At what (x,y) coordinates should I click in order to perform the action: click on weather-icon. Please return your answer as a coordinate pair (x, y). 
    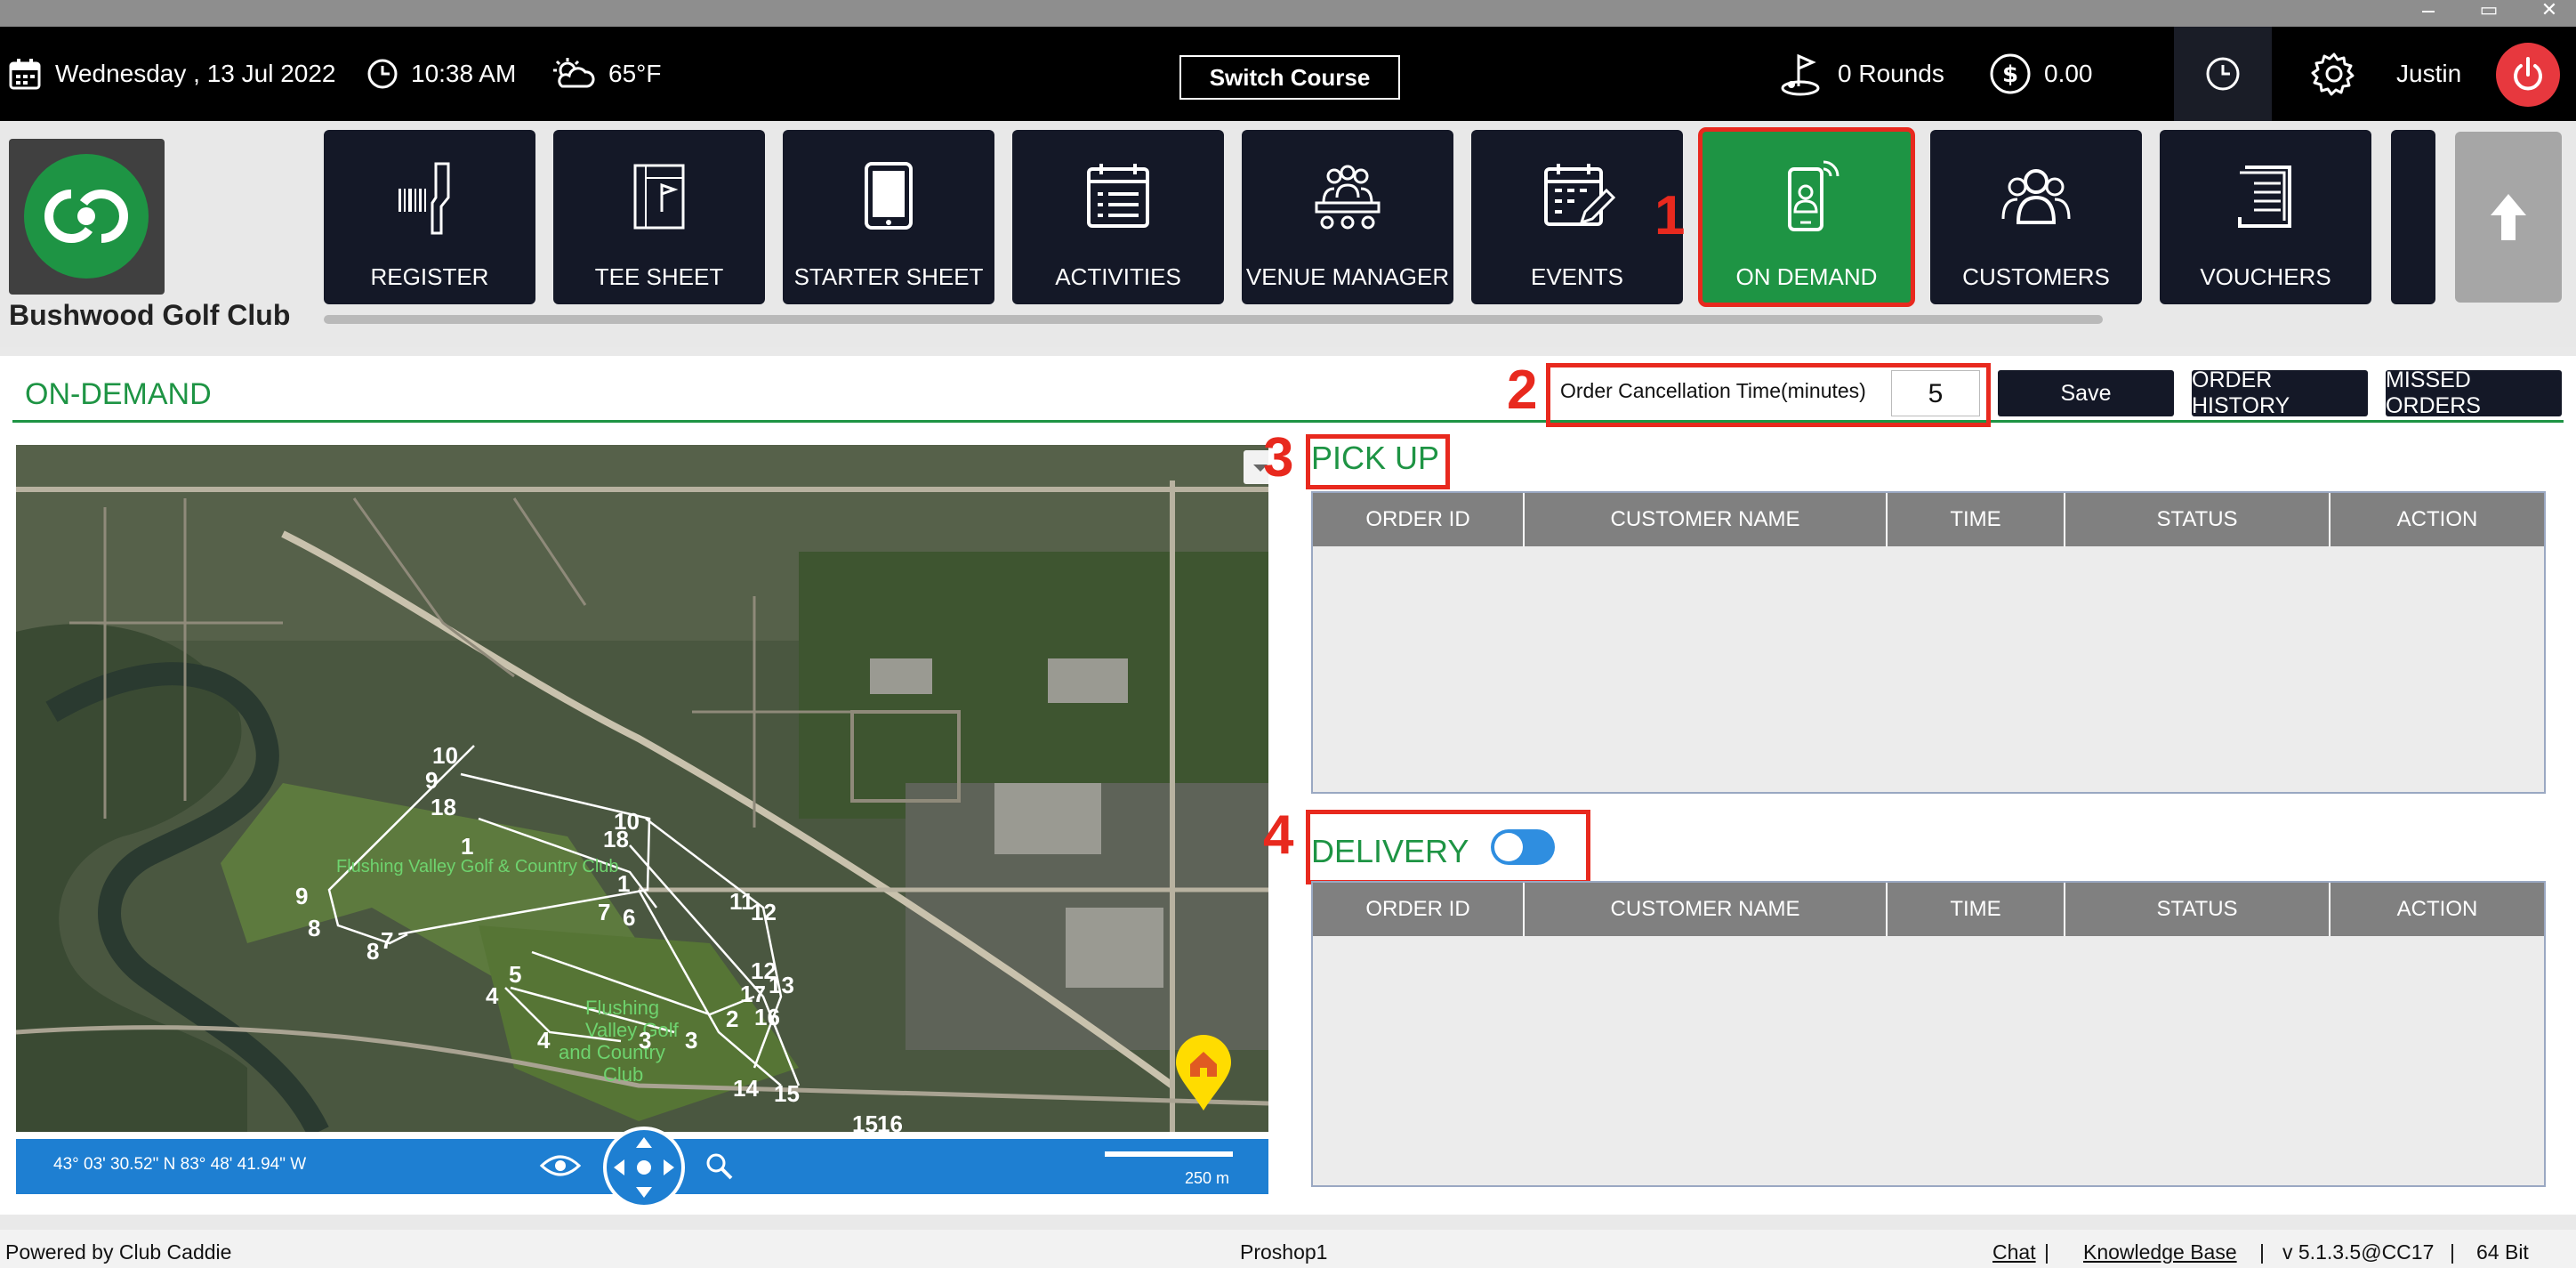
    Looking at the image, I should click on (574, 73).